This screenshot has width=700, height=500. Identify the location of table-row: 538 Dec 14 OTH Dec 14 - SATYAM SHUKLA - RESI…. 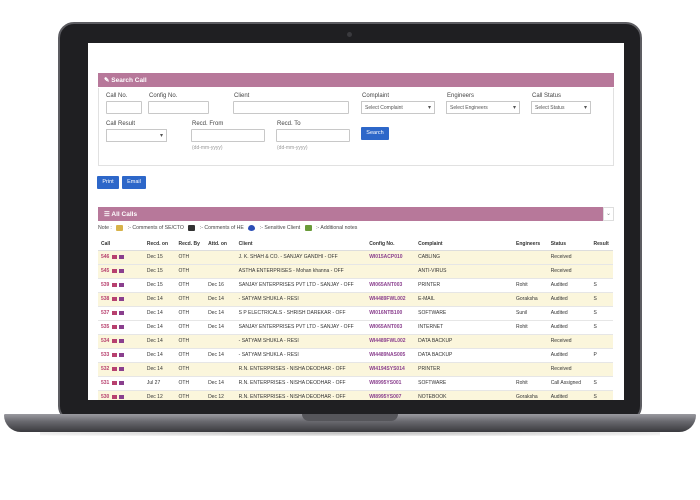
(355, 299).